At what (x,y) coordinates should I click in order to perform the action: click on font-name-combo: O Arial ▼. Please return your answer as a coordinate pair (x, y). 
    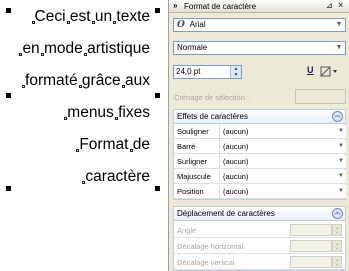
    Looking at the image, I should click on (259, 25).